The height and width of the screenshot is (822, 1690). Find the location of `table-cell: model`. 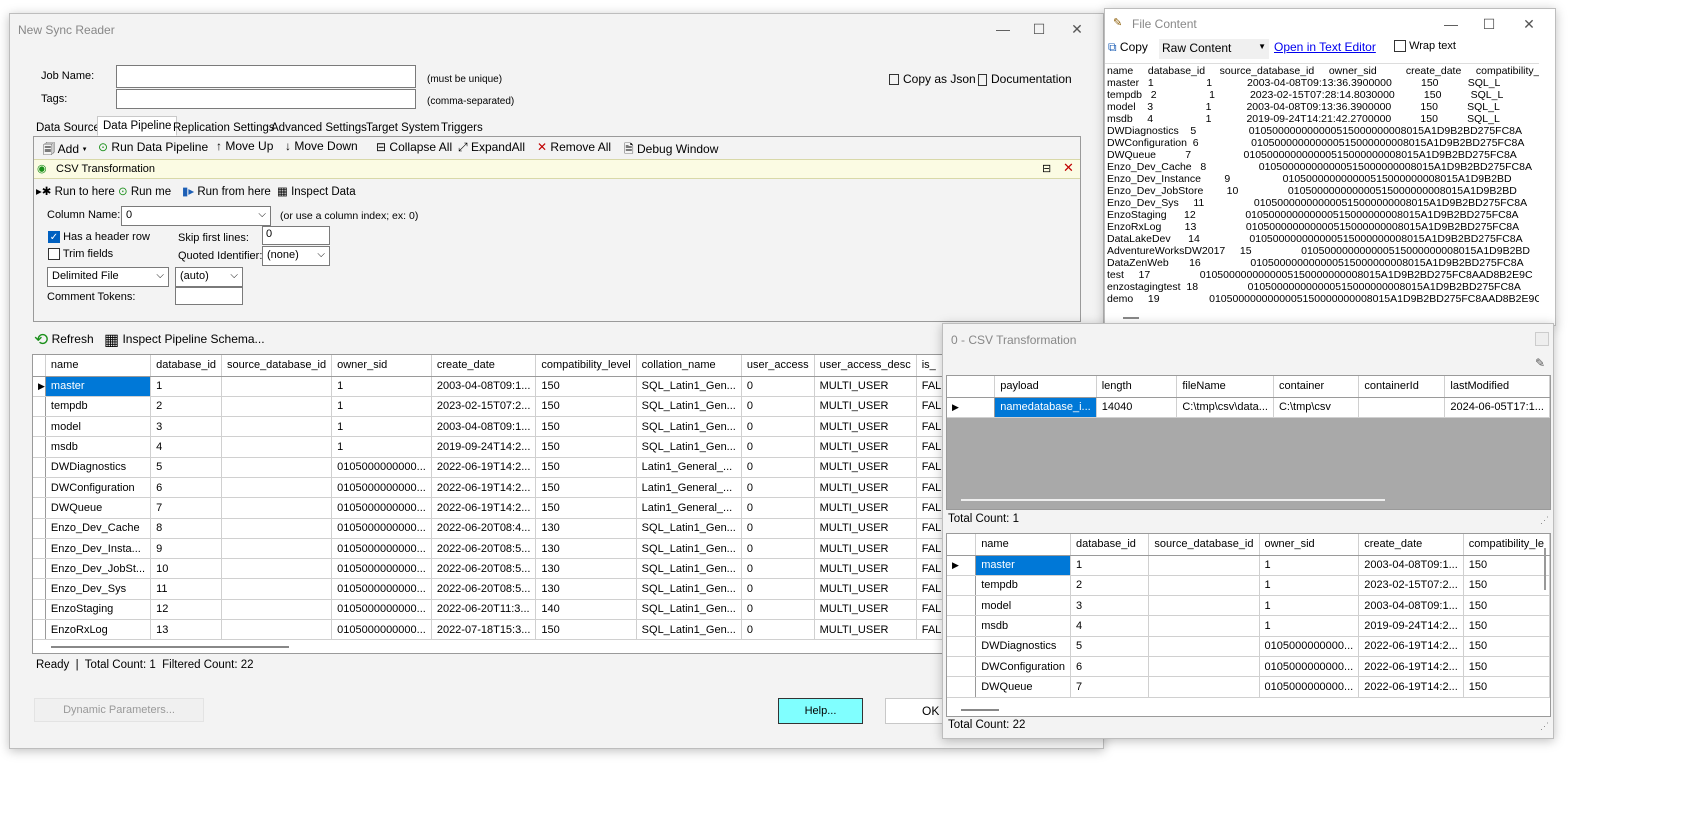

table-cell: model is located at coordinates (1023, 606).